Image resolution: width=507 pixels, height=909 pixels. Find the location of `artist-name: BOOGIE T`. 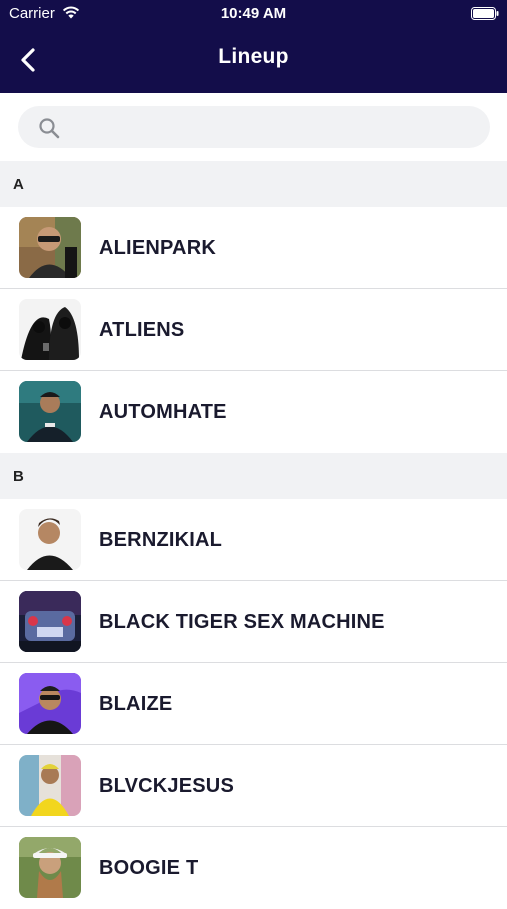

artist-name: BOOGIE T is located at coordinates (149, 868).